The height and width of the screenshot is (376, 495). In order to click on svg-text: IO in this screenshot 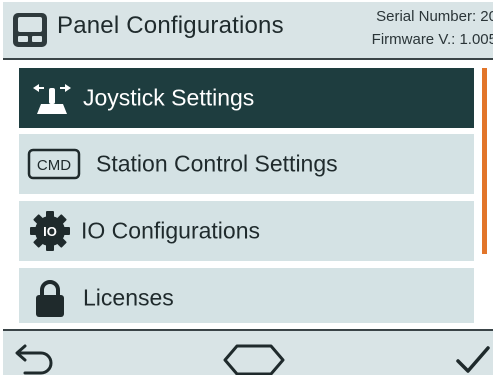, I will do `click(50, 231)`.